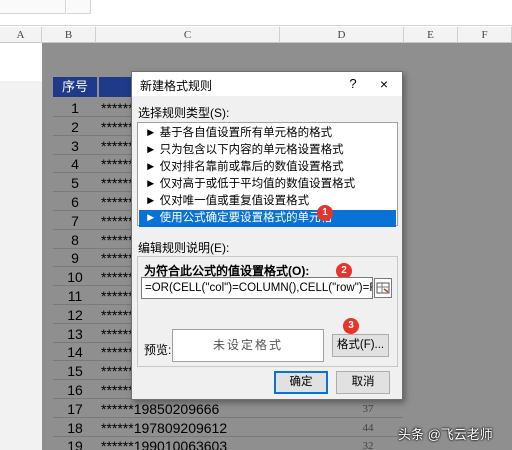  Describe the element at coordinates (75, 258) in the screenshot. I see `row-number-cell: 9` at that location.